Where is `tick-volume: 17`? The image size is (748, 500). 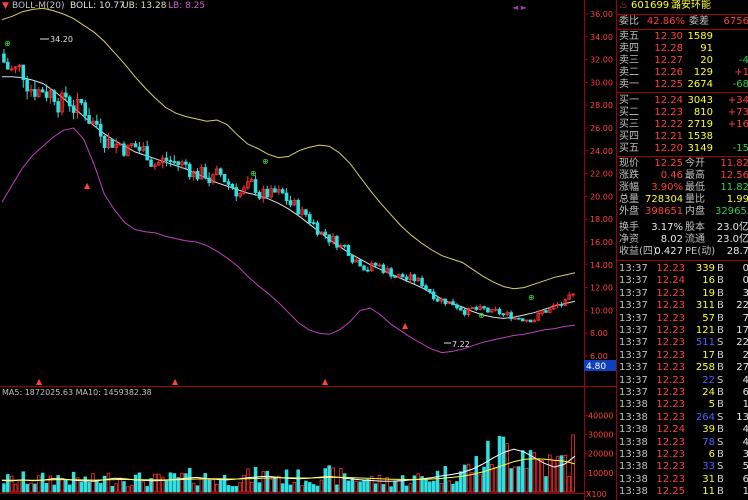
tick-volume: 17 is located at coordinates (708, 355).